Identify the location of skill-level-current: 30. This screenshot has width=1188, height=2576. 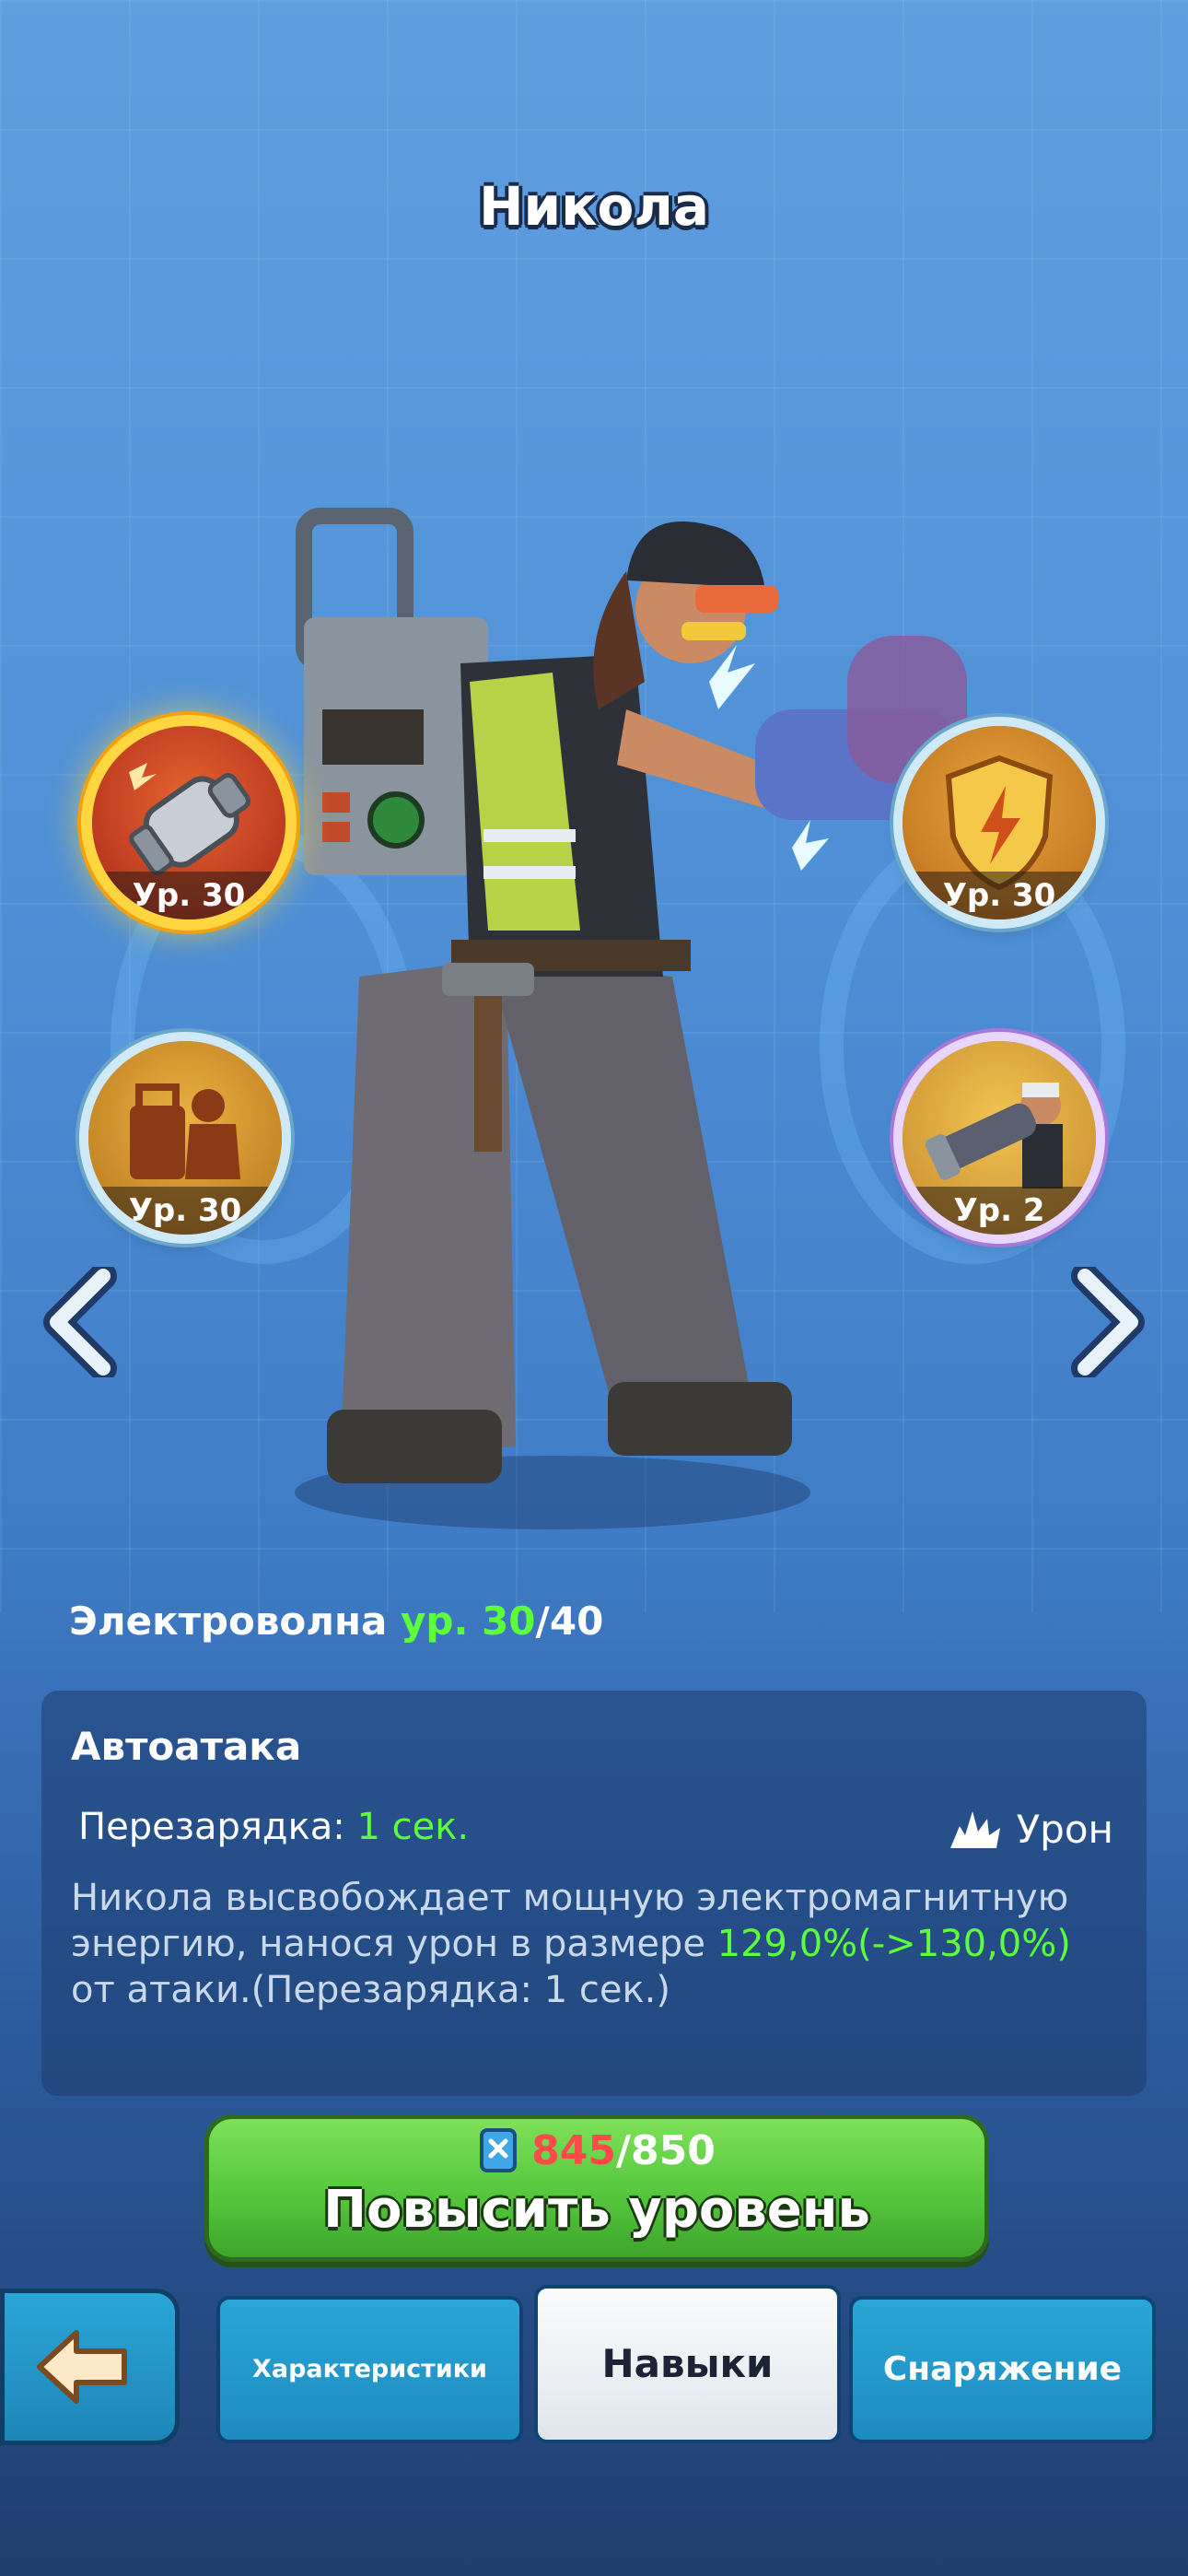
(509, 1621).